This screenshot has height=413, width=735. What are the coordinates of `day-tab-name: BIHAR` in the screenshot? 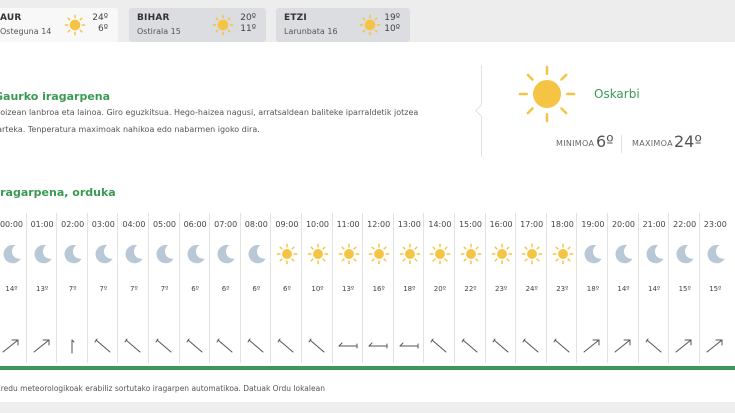 It's located at (153, 18).